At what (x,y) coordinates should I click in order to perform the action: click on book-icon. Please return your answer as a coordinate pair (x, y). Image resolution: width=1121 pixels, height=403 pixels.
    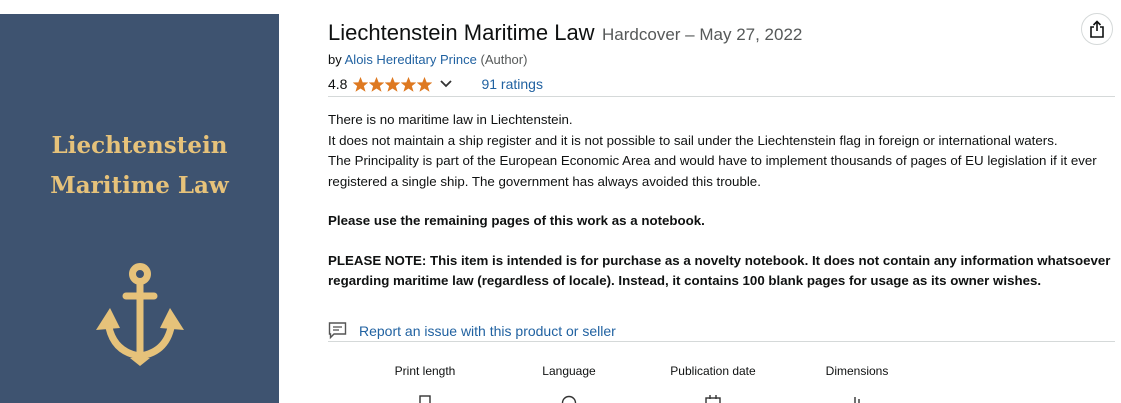
    Looking at the image, I should click on (425, 399).